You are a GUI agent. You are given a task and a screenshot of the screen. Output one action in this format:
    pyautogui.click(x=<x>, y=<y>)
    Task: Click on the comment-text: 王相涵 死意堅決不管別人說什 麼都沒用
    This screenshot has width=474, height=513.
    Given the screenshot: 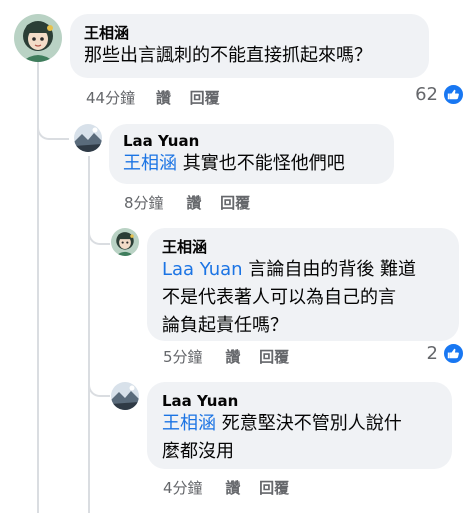 What is the action you would take?
    pyautogui.click(x=307, y=438)
    